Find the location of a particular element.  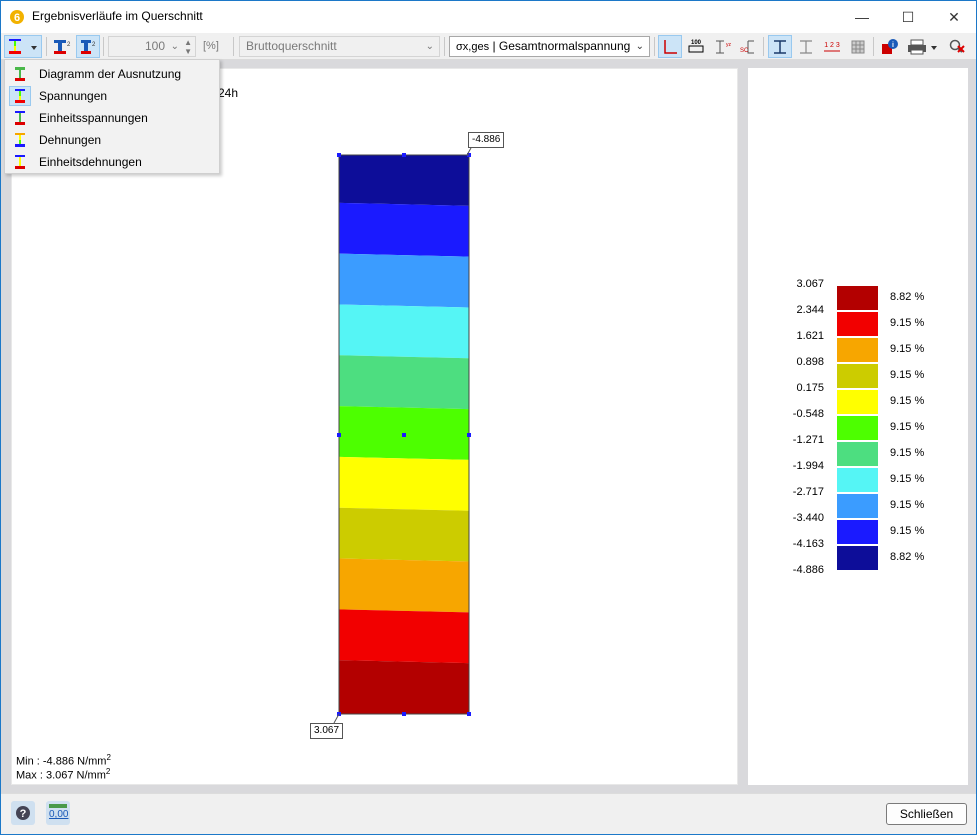

axis-icon is located at coordinates (670, 46).